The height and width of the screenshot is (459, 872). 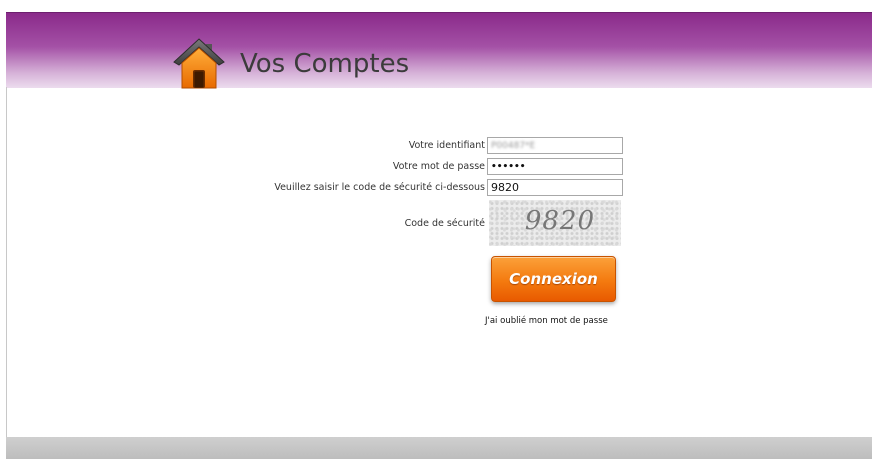 What do you see at coordinates (555, 166) in the screenshot?
I see `password-input: ••••••` at bounding box center [555, 166].